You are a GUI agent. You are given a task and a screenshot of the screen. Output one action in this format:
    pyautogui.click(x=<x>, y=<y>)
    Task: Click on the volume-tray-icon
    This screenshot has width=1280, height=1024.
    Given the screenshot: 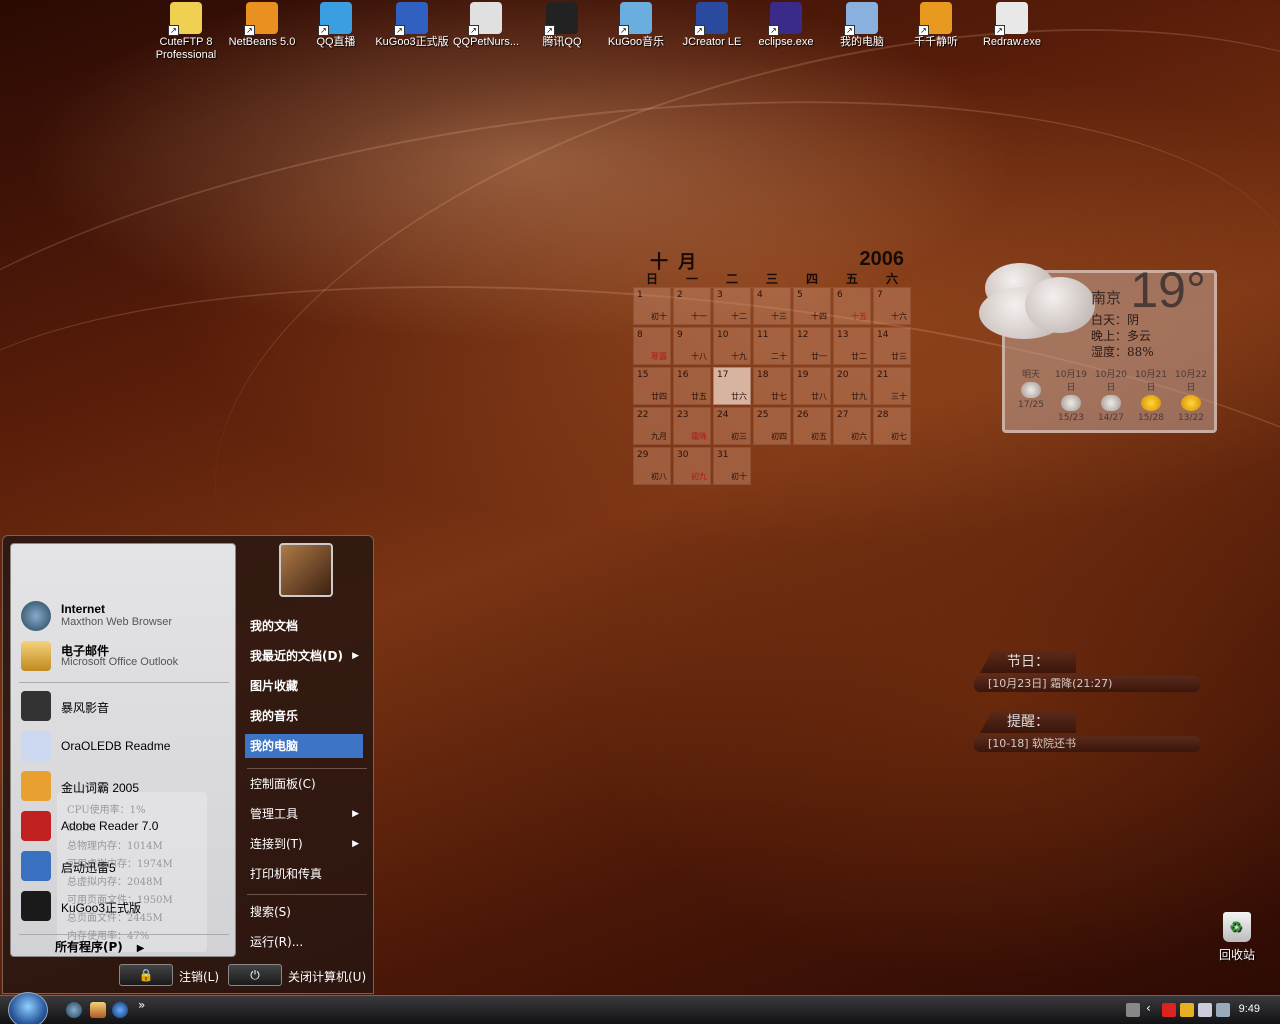 What is the action you would take?
    pyautogui.click(x=1223, y=1010)
    